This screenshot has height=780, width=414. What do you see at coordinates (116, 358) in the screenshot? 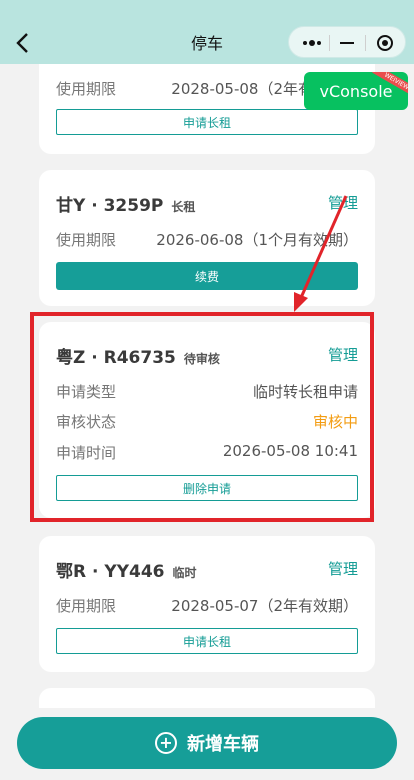
I see `plate-text: 粤Z · R46735` at bounding box center [116, 358].